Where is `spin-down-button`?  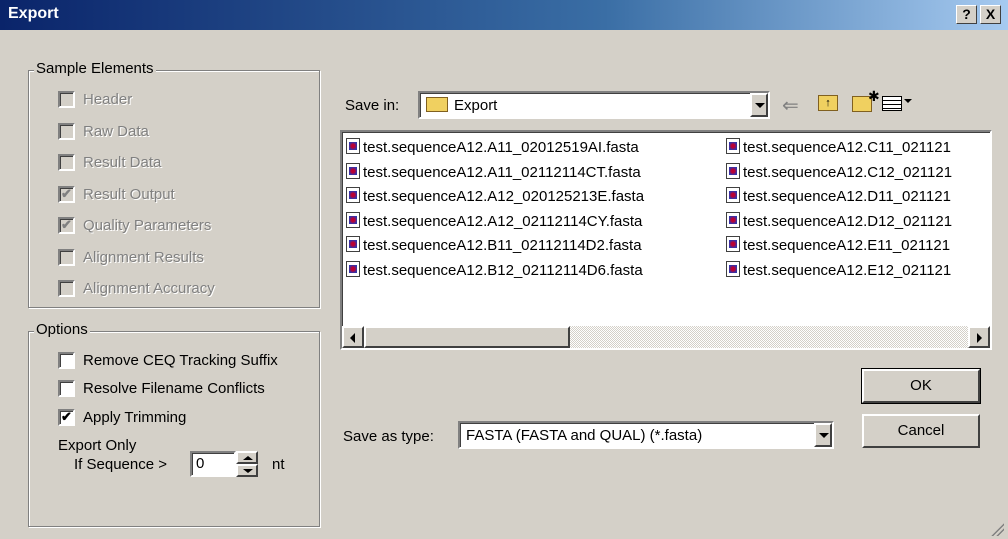
spin-down-button is located at coordinates (247, 470).